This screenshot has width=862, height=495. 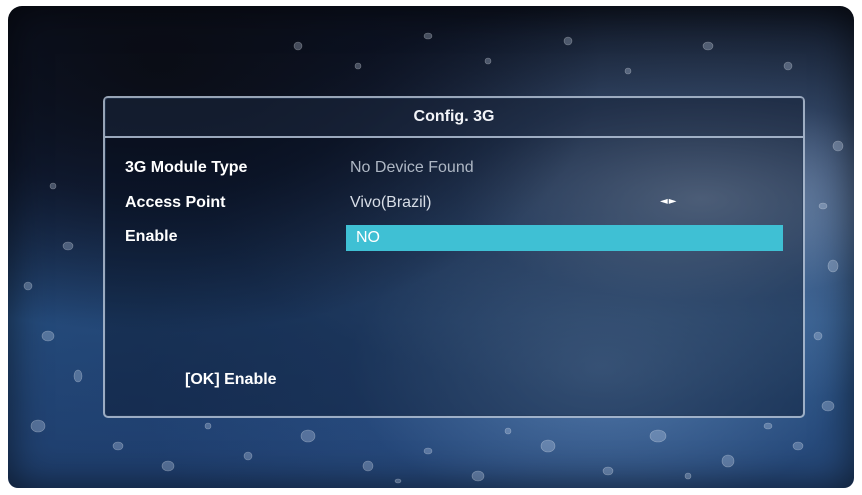 What do you see at coordinates (186, 167) in the screenshot?
I see `row-label: 3G Module Type` at bounding box center [186, 167].